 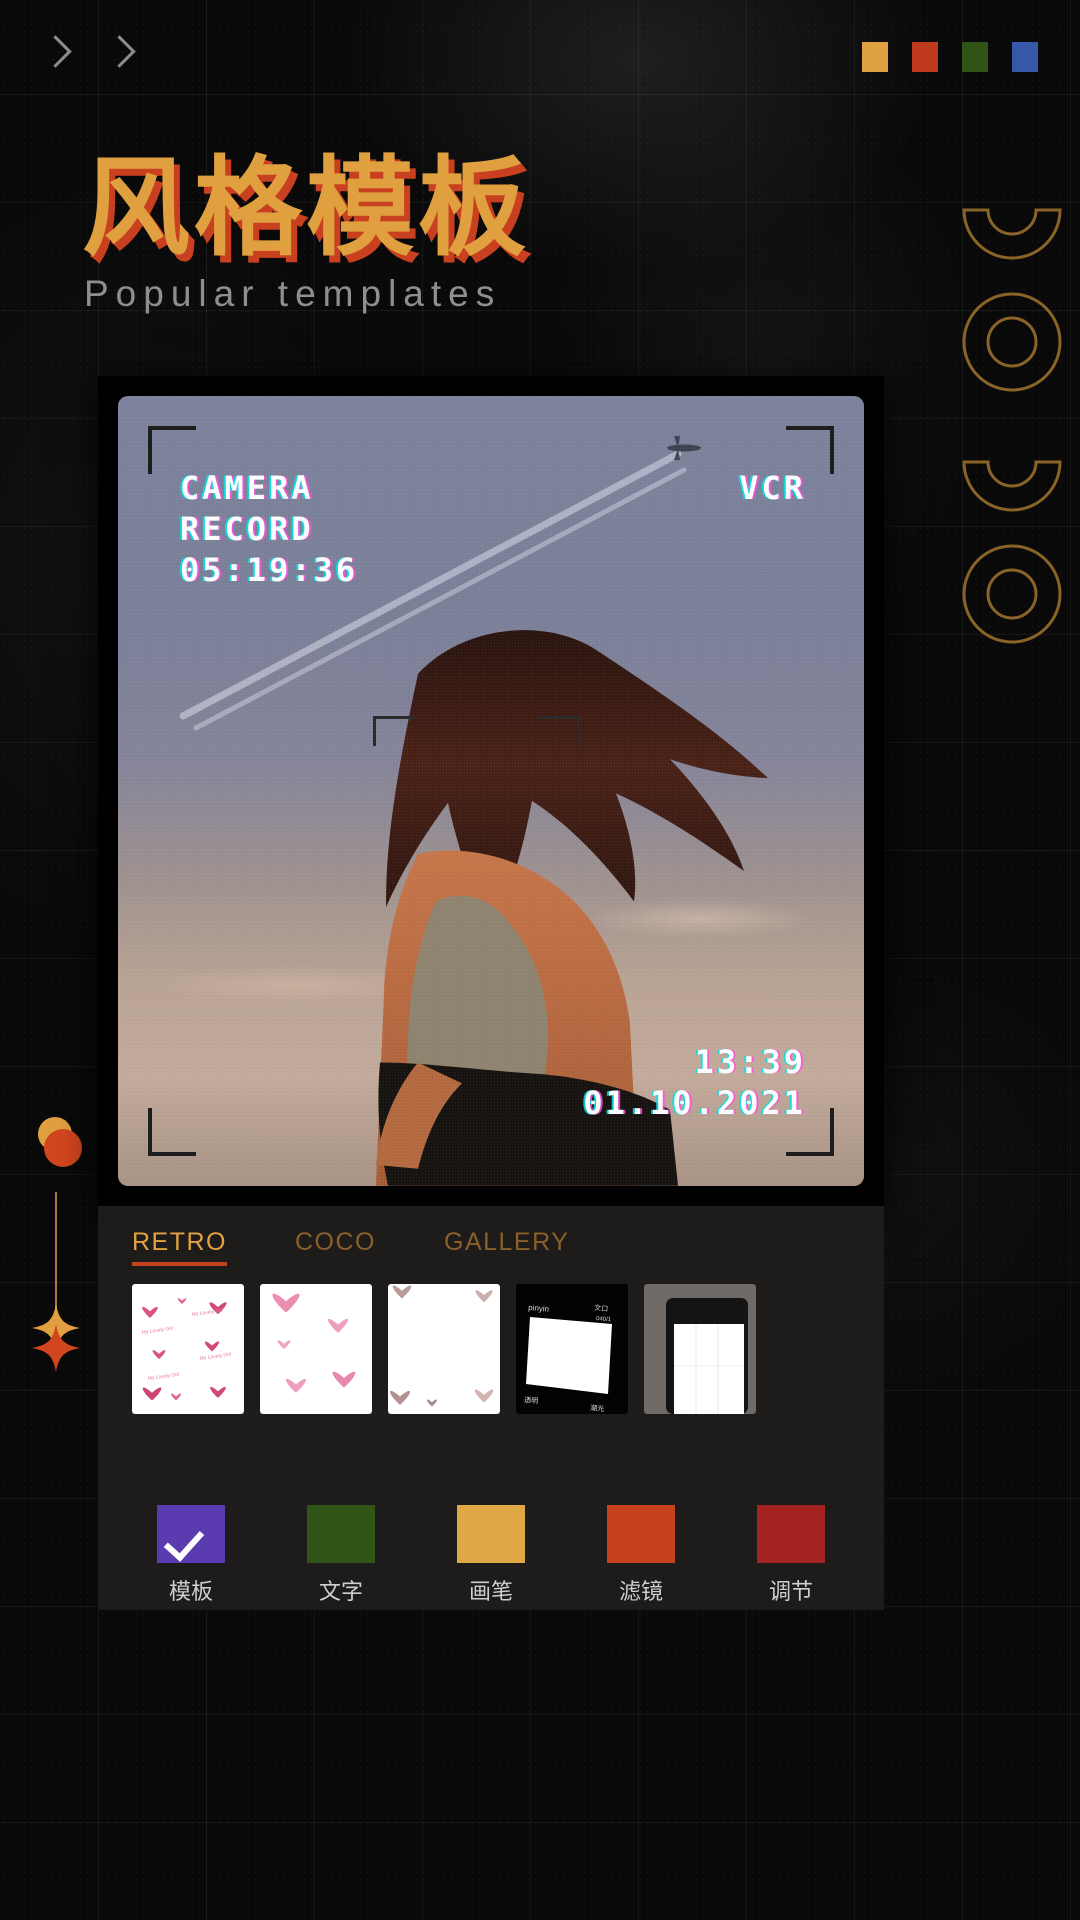 What do you see at coordinates (694, 1103) in the screenshot?
I see `vcr-stamp-date: 01.10.2021` at bounding box center [694, 1103].